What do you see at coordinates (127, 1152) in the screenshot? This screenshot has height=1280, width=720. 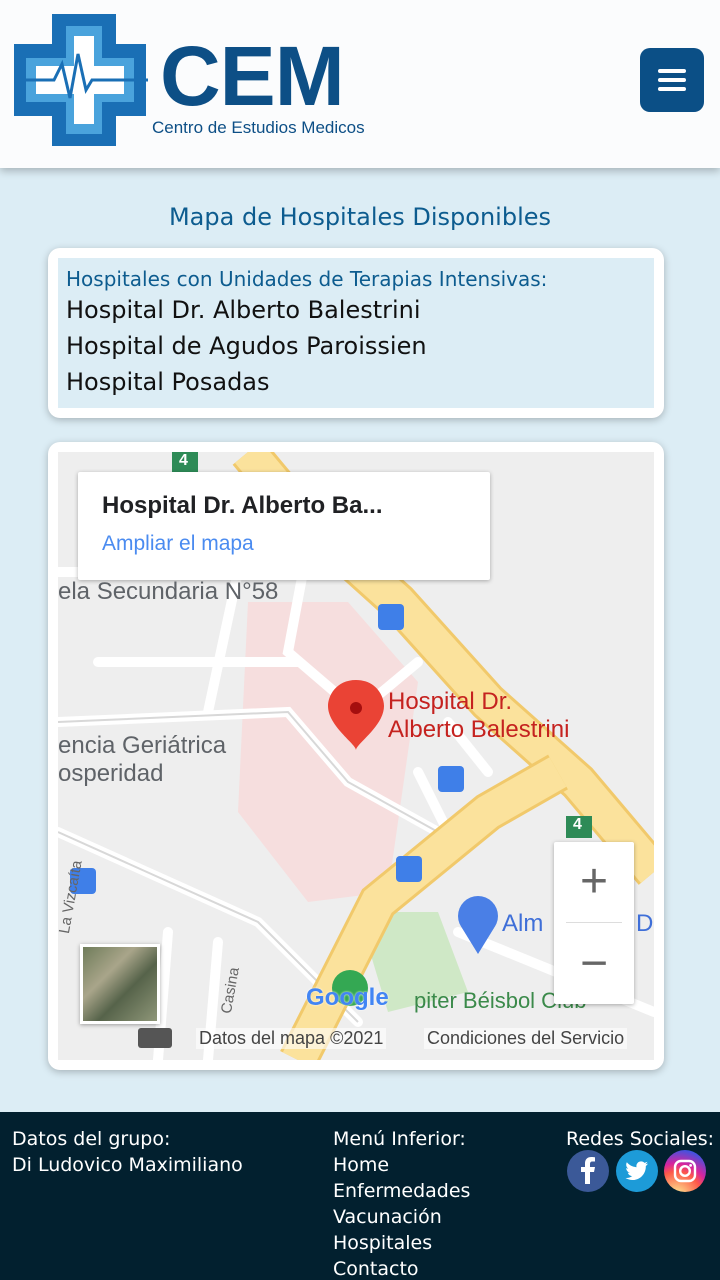 I see `footer-group-info: Datos del grupo: Di Ludovico Maximiliano` at bounding box center [127, 1152].